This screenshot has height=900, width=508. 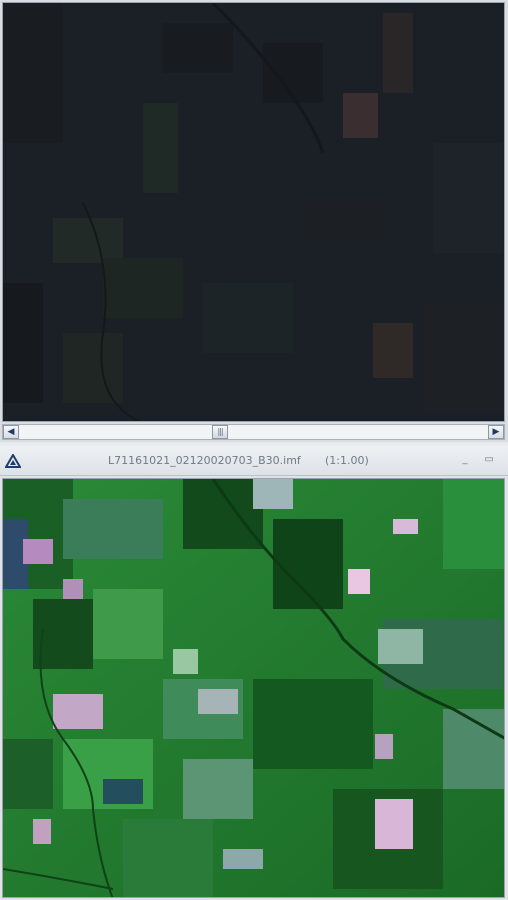 I want to click on window-title: L71161021_02120020703_B30.imf, so click(x=204, y=460).